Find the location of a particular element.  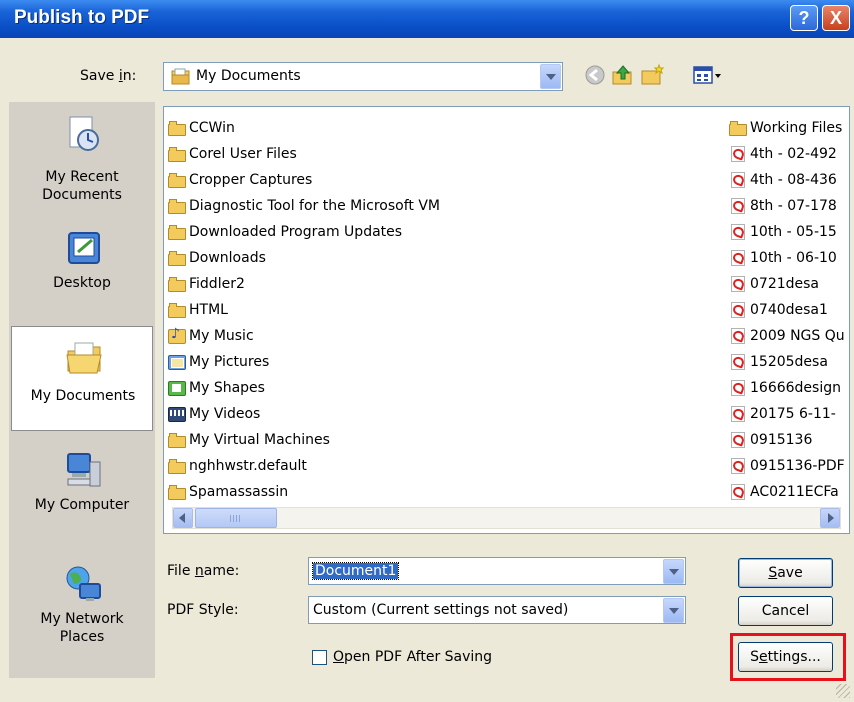

open-pdf-after-saving-checkbox is located at coordinates (319, 657).